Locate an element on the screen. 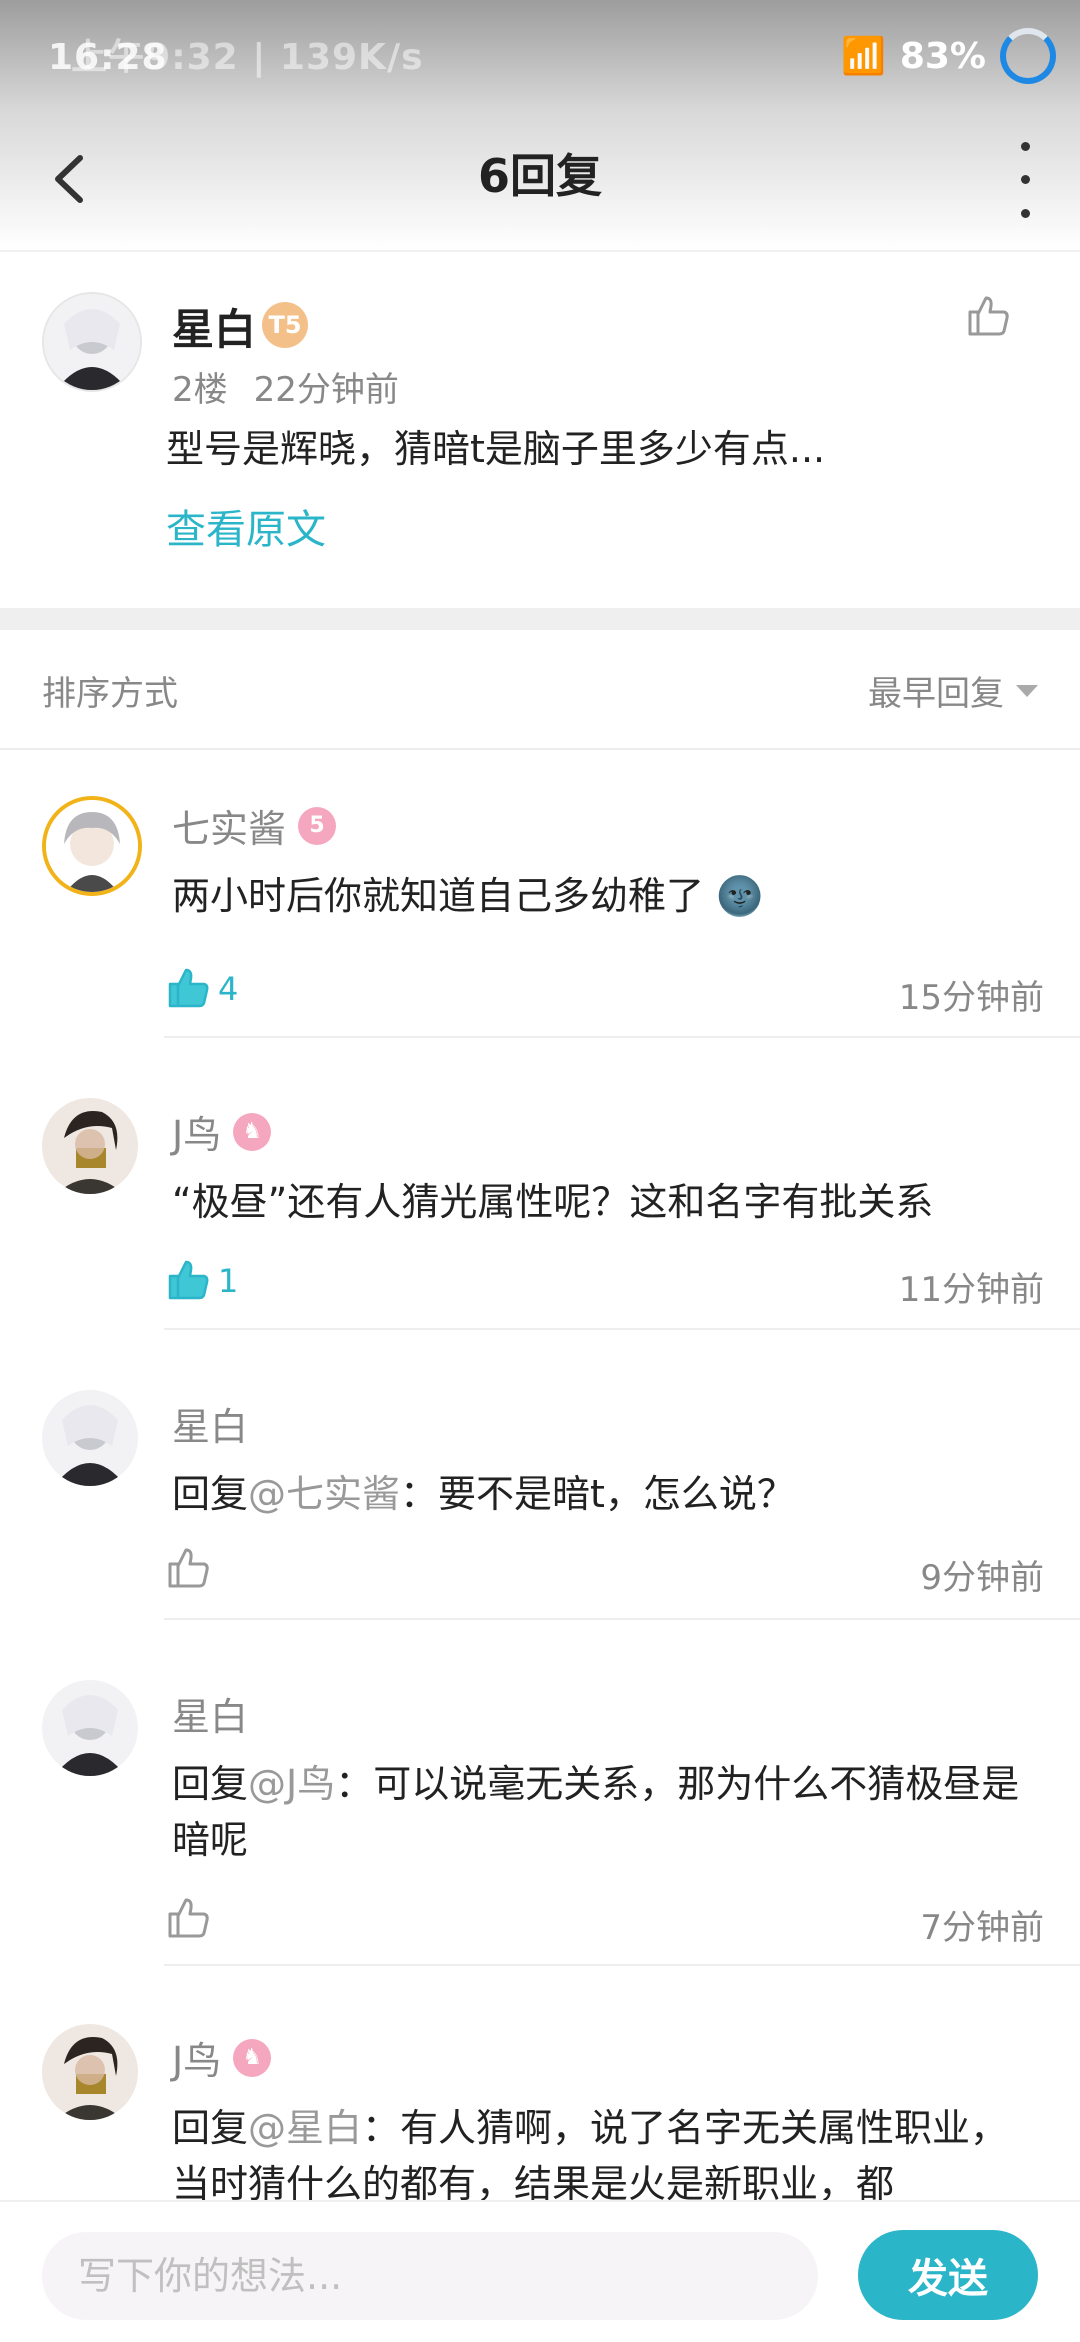 This screenshot has height=2342, width=1080. reply-time: 7分钟前 is located at coordinates (982, 1928).